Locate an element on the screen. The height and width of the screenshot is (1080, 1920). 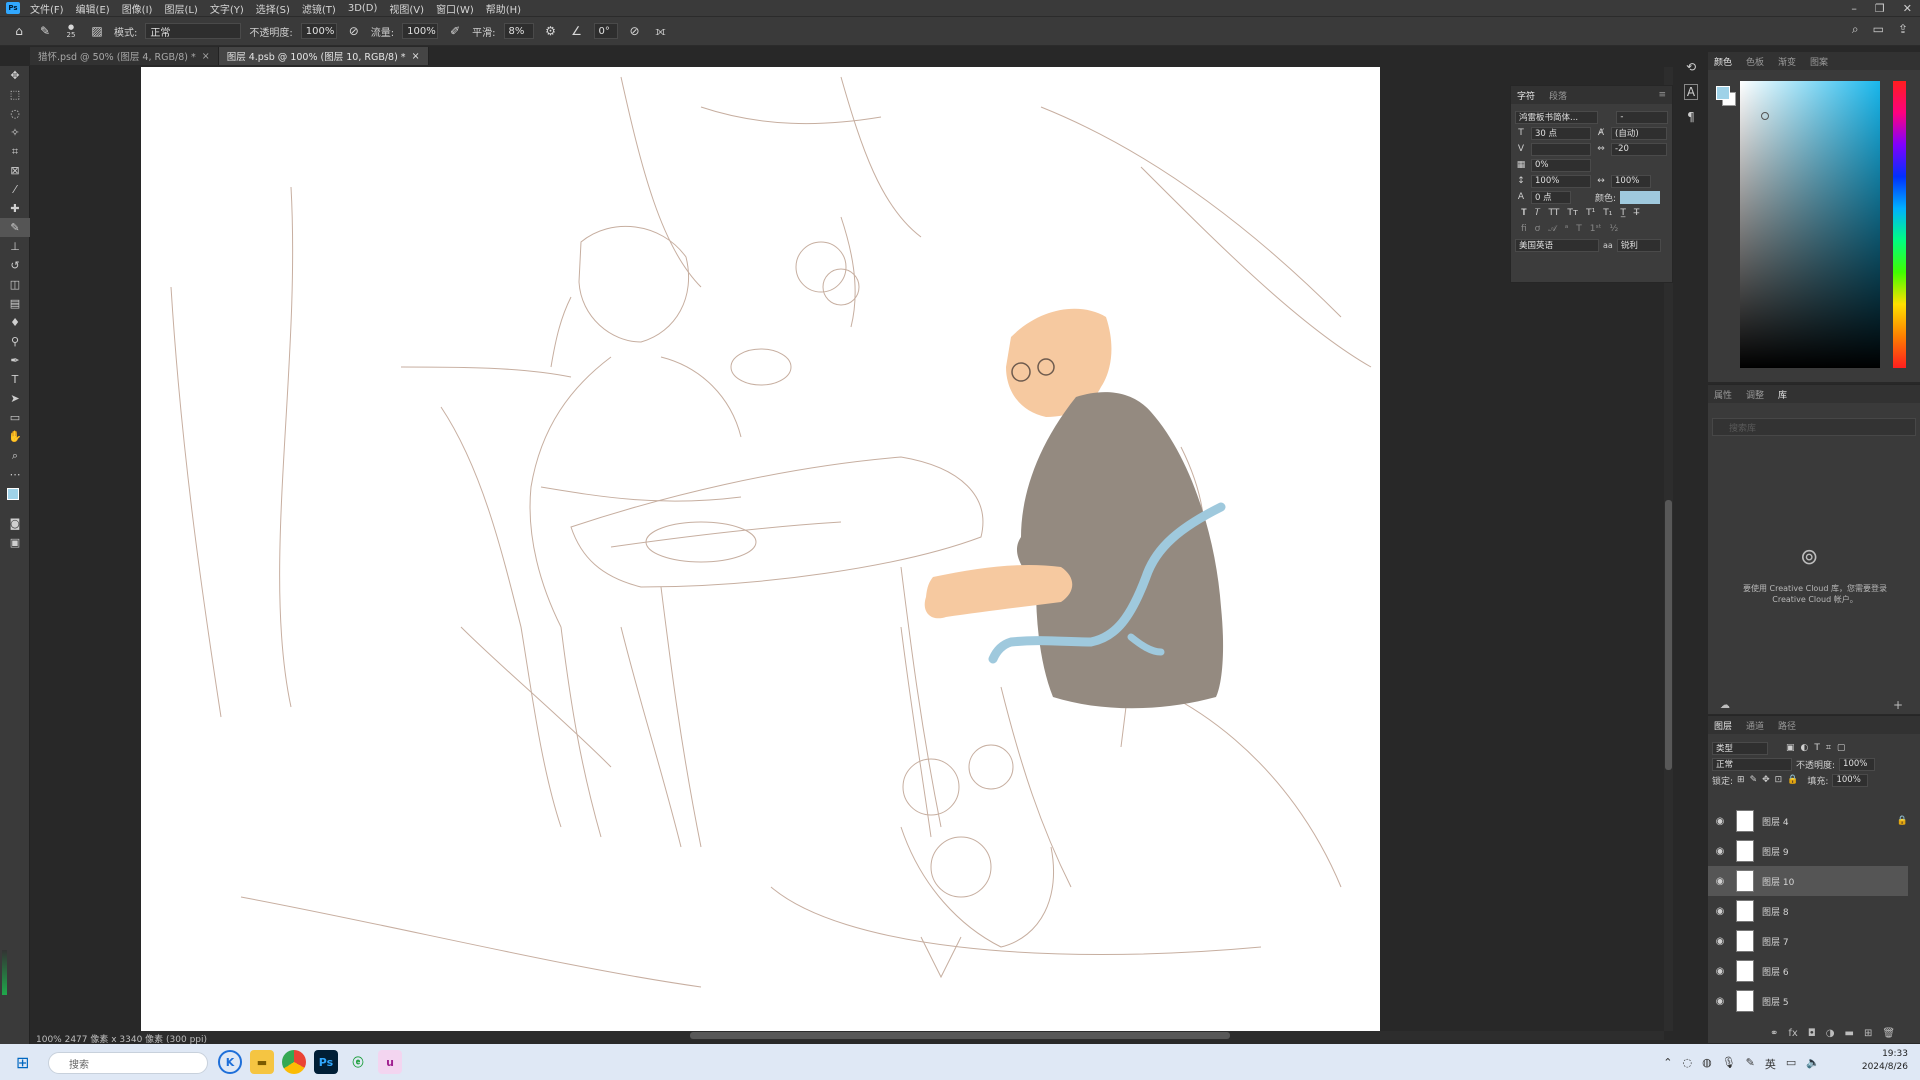
superscript-icon: T¹ is located at coordinates (1590, 213).